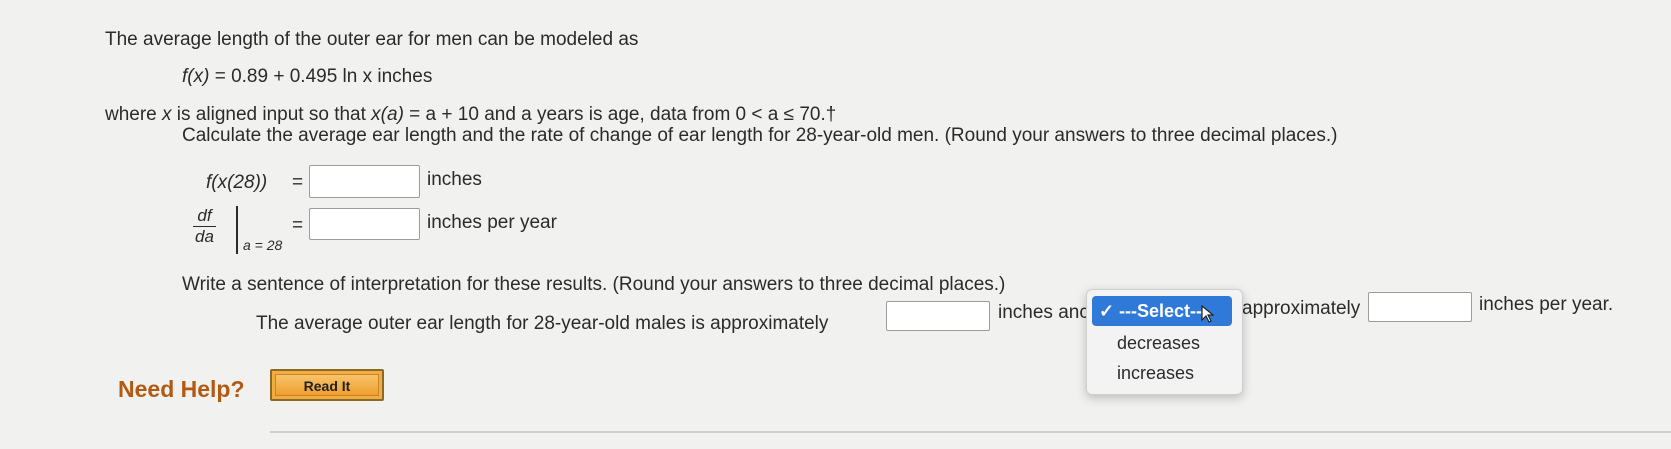 The height and width of the screenshot is (449, 1671). Describe the element at coordinates (237, 230) in the screenshot. I see `evaluation-bar` at that location.